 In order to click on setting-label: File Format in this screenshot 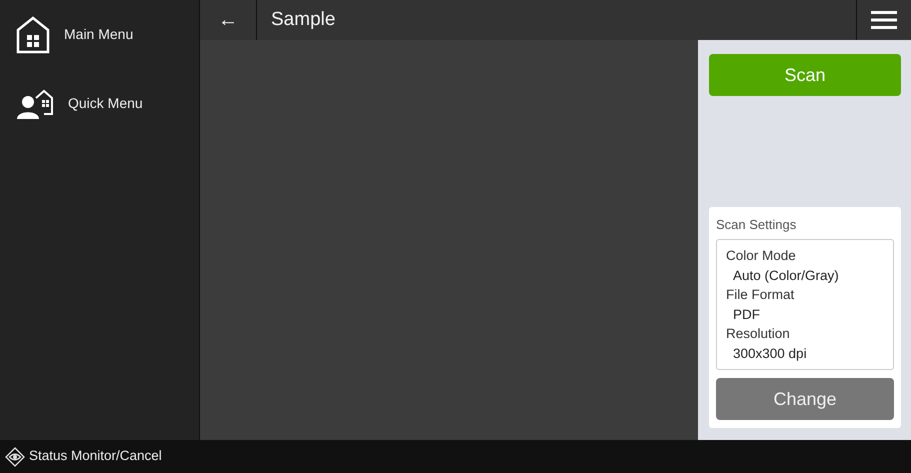, I will do `click(761, 295)`.